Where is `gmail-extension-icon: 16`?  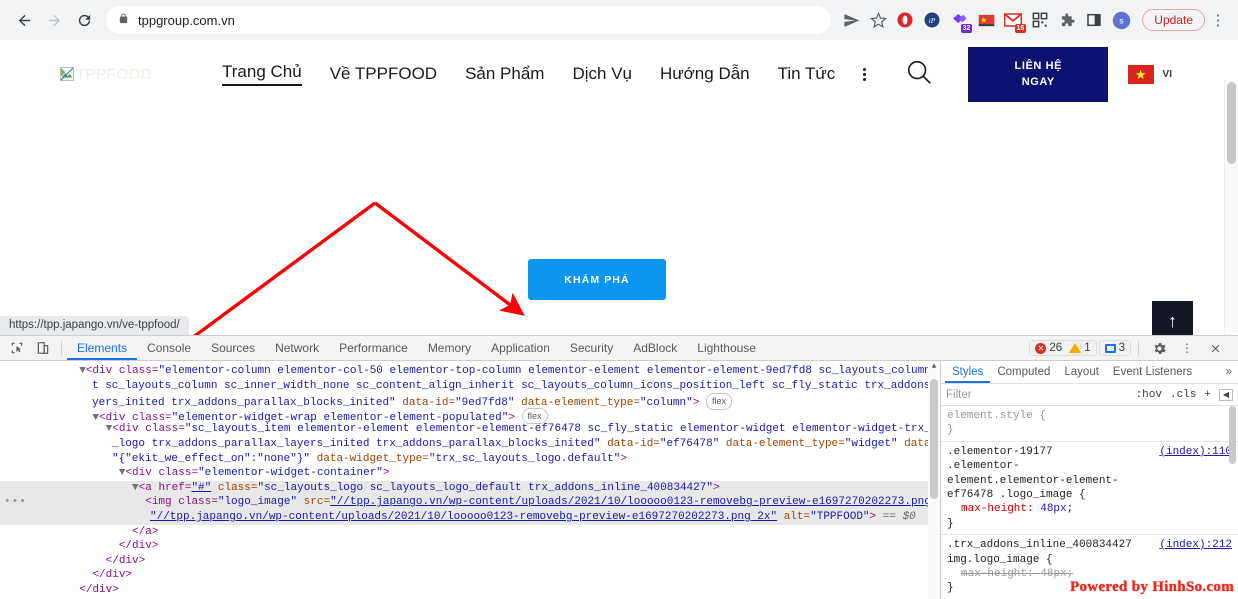 gmail-extension-icon: 16 is located at coordinates (1013, 20).